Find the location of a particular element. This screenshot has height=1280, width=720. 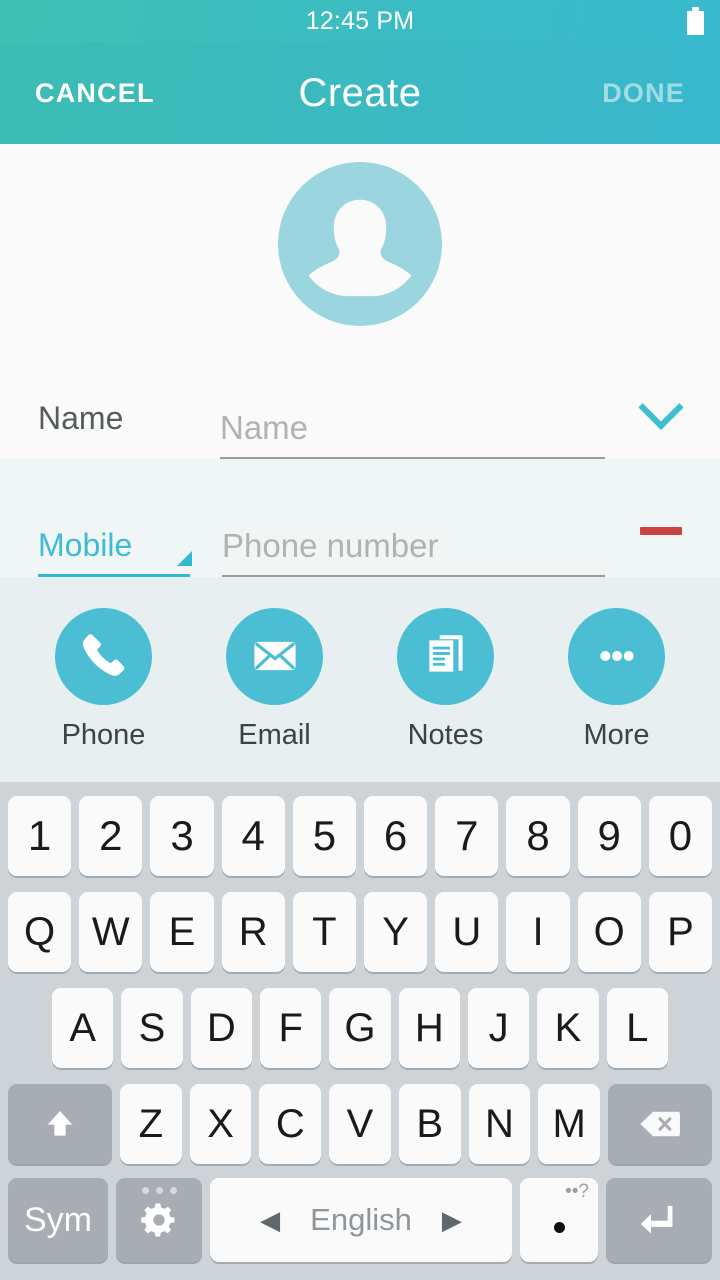

key-g: G is located at coordinates (360, 1028).